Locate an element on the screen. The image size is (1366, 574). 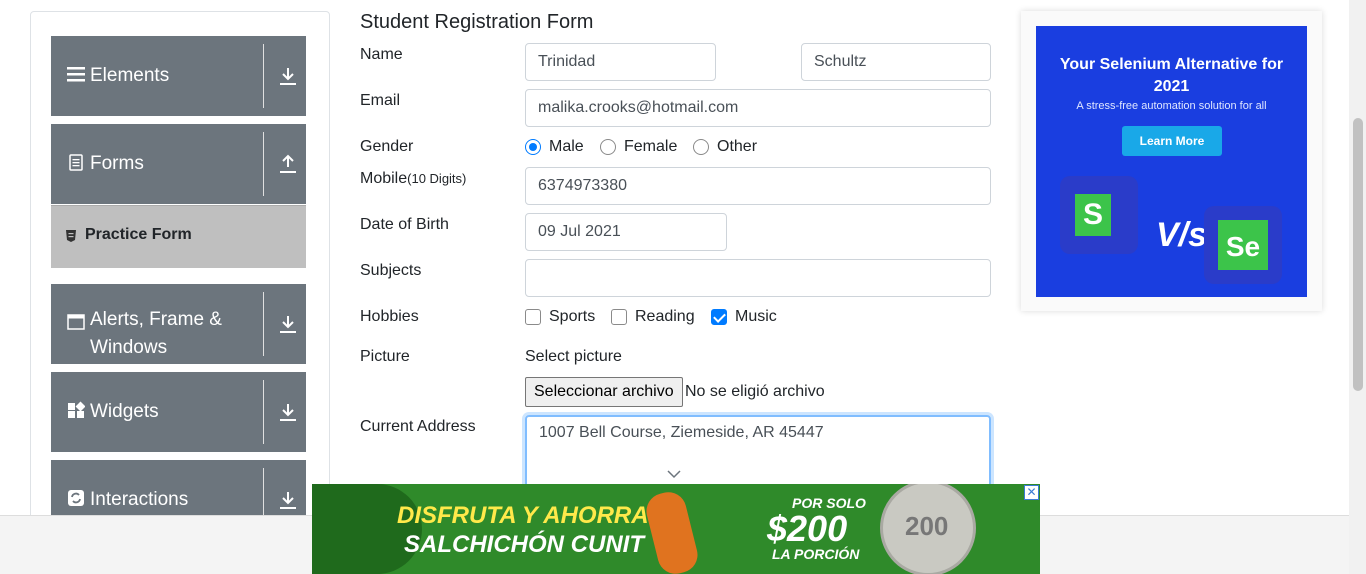
page-title: Student Registration Form is located at coordinates (477, 22).